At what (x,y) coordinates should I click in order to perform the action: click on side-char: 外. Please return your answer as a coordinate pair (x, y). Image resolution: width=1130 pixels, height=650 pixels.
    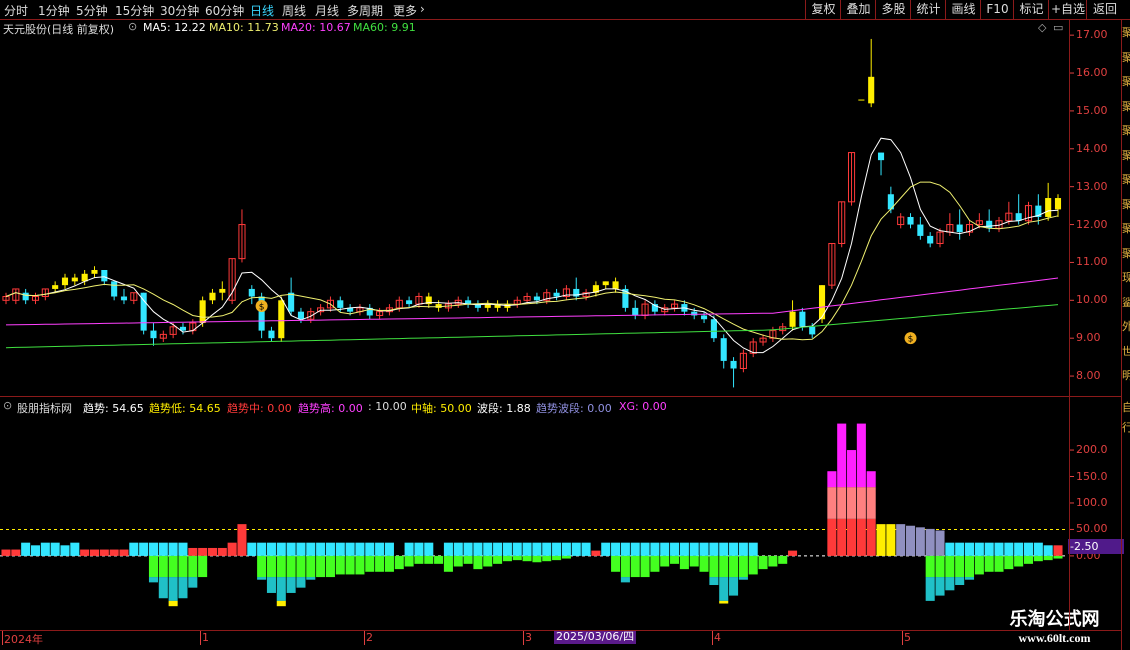
    Looking at the image, I should click on (1126, 326).